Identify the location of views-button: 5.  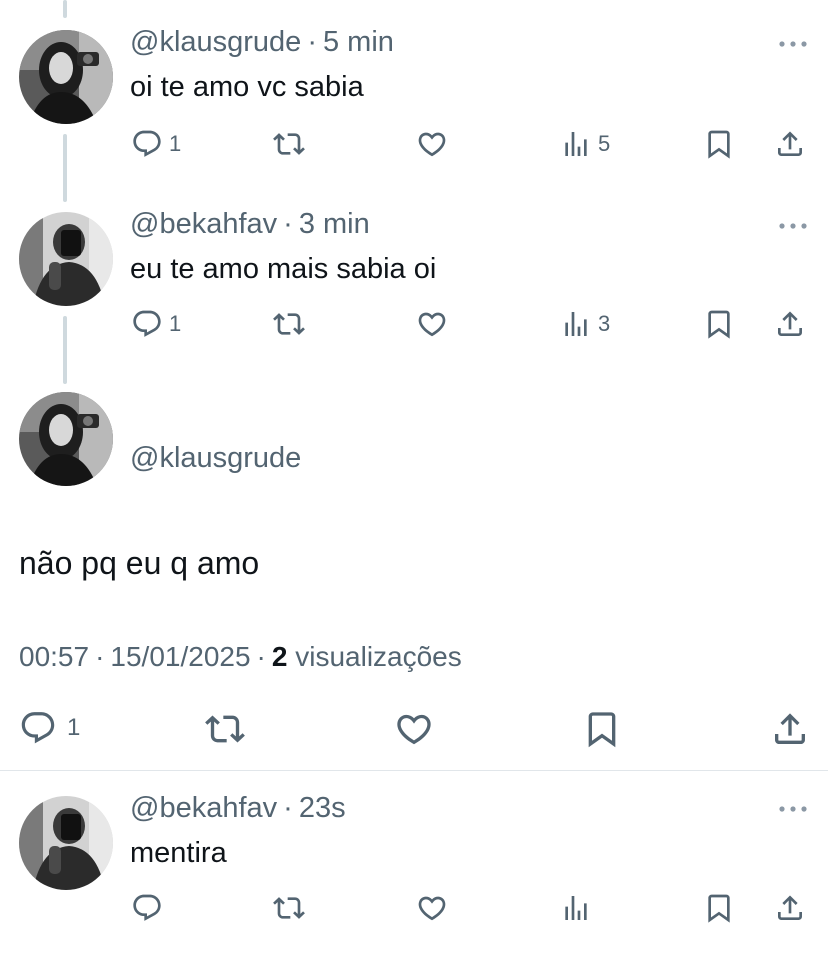
(585, 144).